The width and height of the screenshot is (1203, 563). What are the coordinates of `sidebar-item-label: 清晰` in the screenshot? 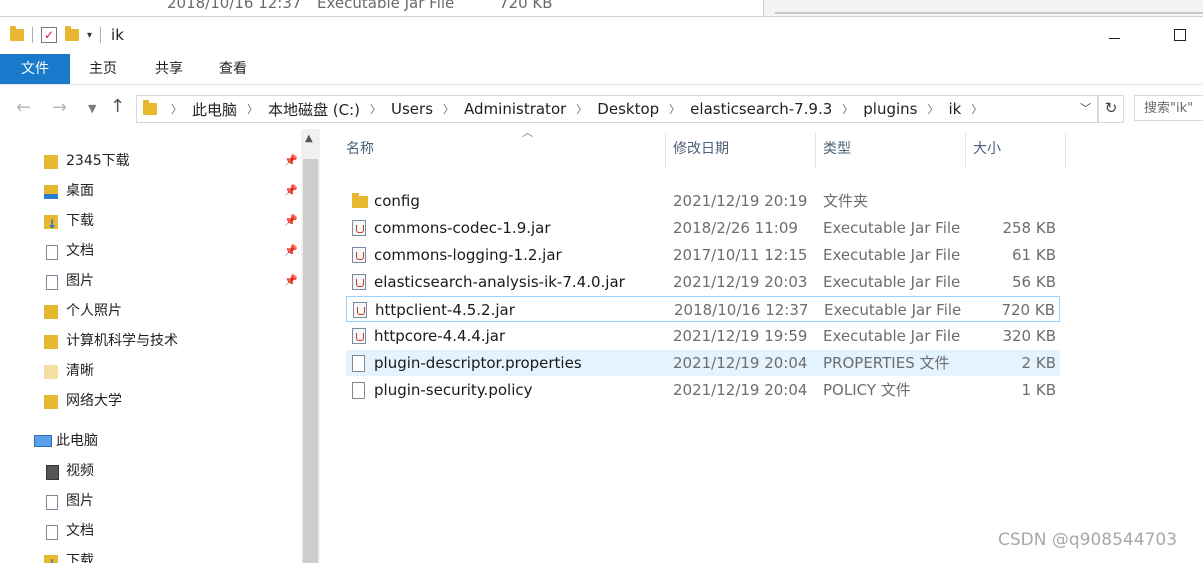 It's located at (80, 371).